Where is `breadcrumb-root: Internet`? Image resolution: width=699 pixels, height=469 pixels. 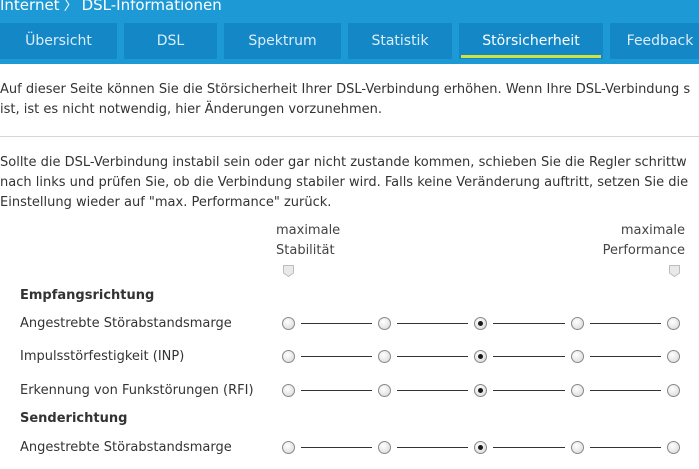
breadcrumb-root: Internet is located at coordinates (30, 7).